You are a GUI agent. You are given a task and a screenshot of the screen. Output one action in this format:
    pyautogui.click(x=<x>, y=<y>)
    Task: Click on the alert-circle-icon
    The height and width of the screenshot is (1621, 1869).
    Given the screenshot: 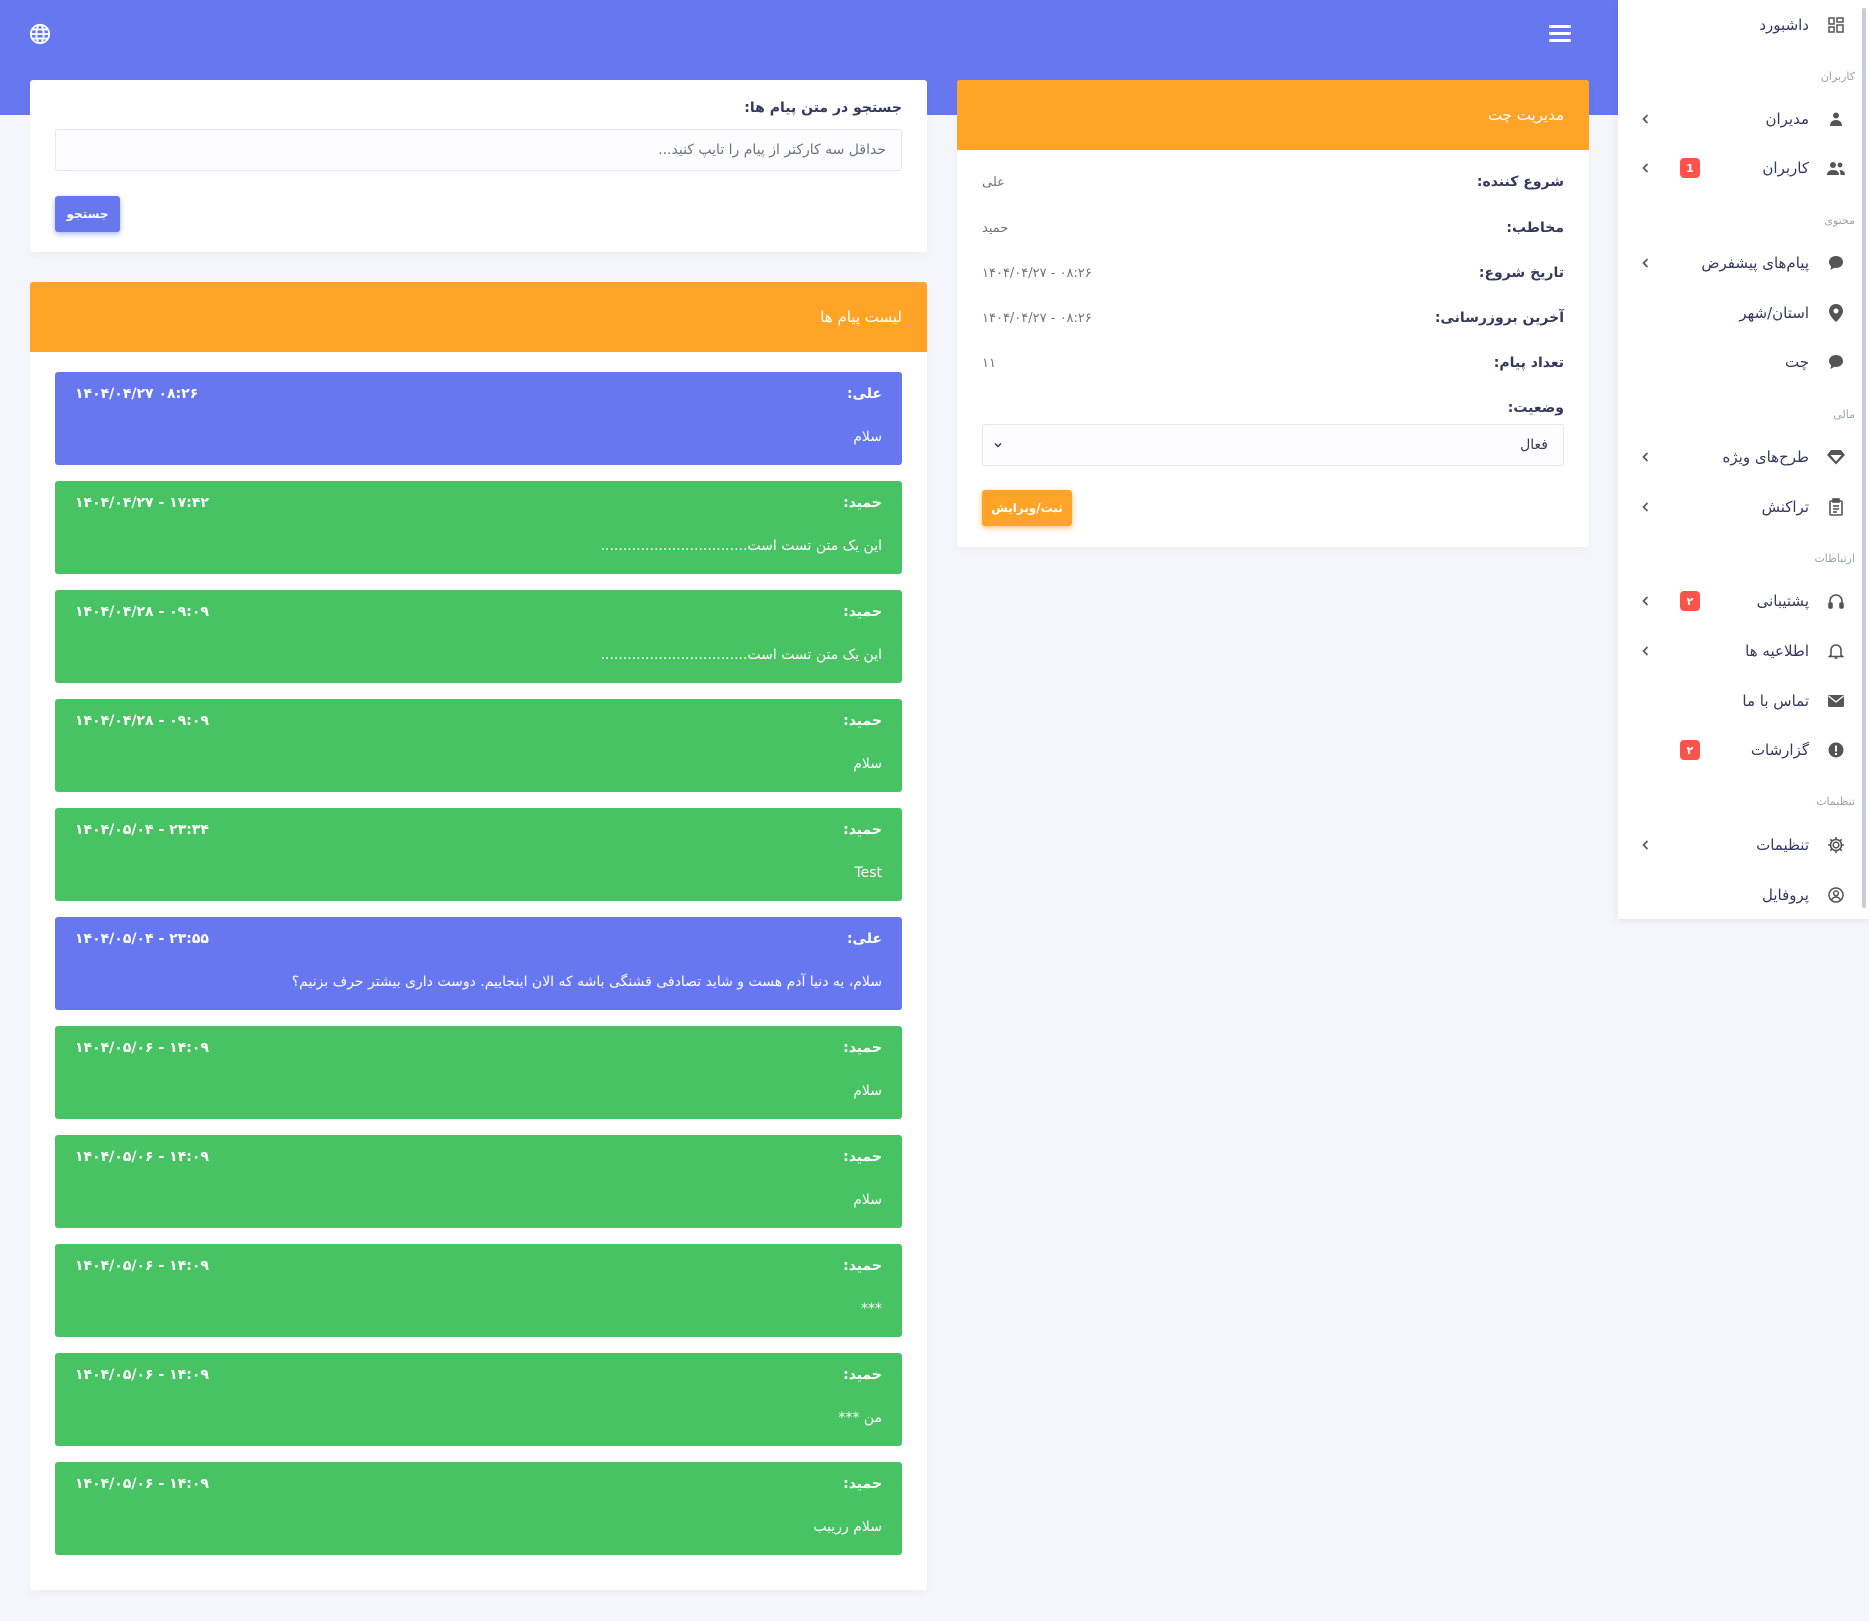 What is the action you would take?
    pyautogui.click(x=1836, y=750)
    